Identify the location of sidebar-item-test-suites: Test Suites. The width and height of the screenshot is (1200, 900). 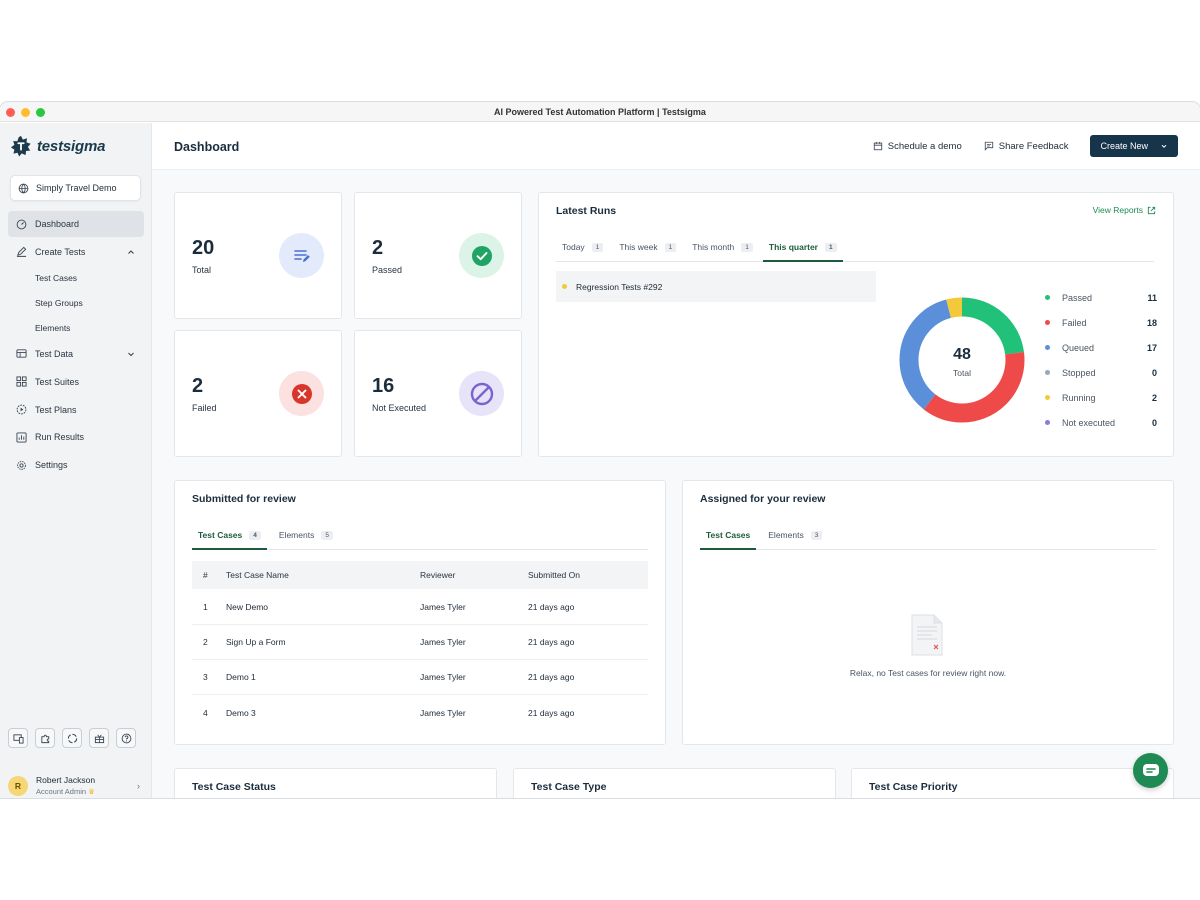
(76, 382).